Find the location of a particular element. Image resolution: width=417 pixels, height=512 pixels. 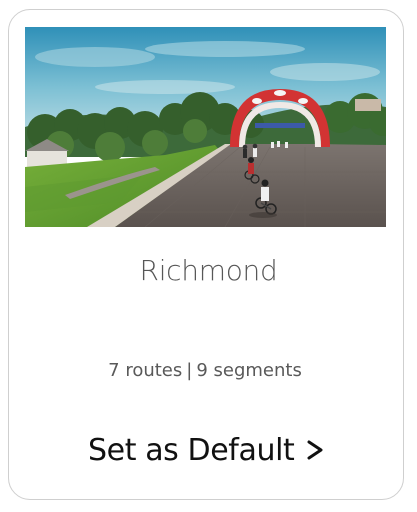

set-as-default-button: Set as Default is located at coordinates (207, 450).